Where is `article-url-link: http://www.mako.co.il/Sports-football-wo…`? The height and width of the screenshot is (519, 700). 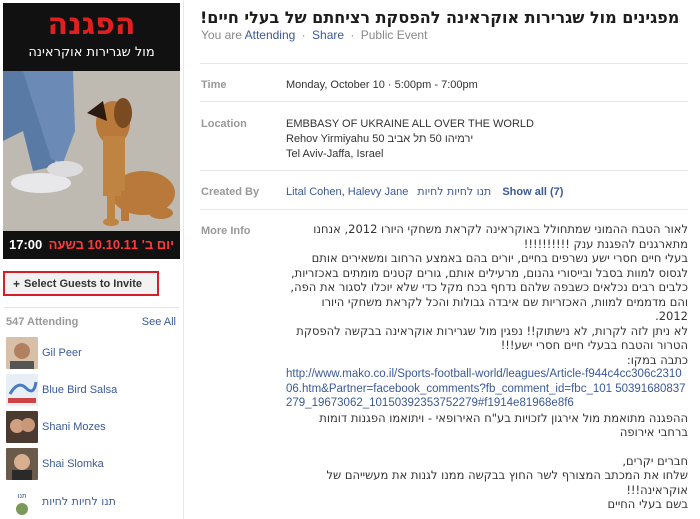
article-url-link: http://www.mako.co.il/Sports-football-wo… is located at coordinates (487, 389).